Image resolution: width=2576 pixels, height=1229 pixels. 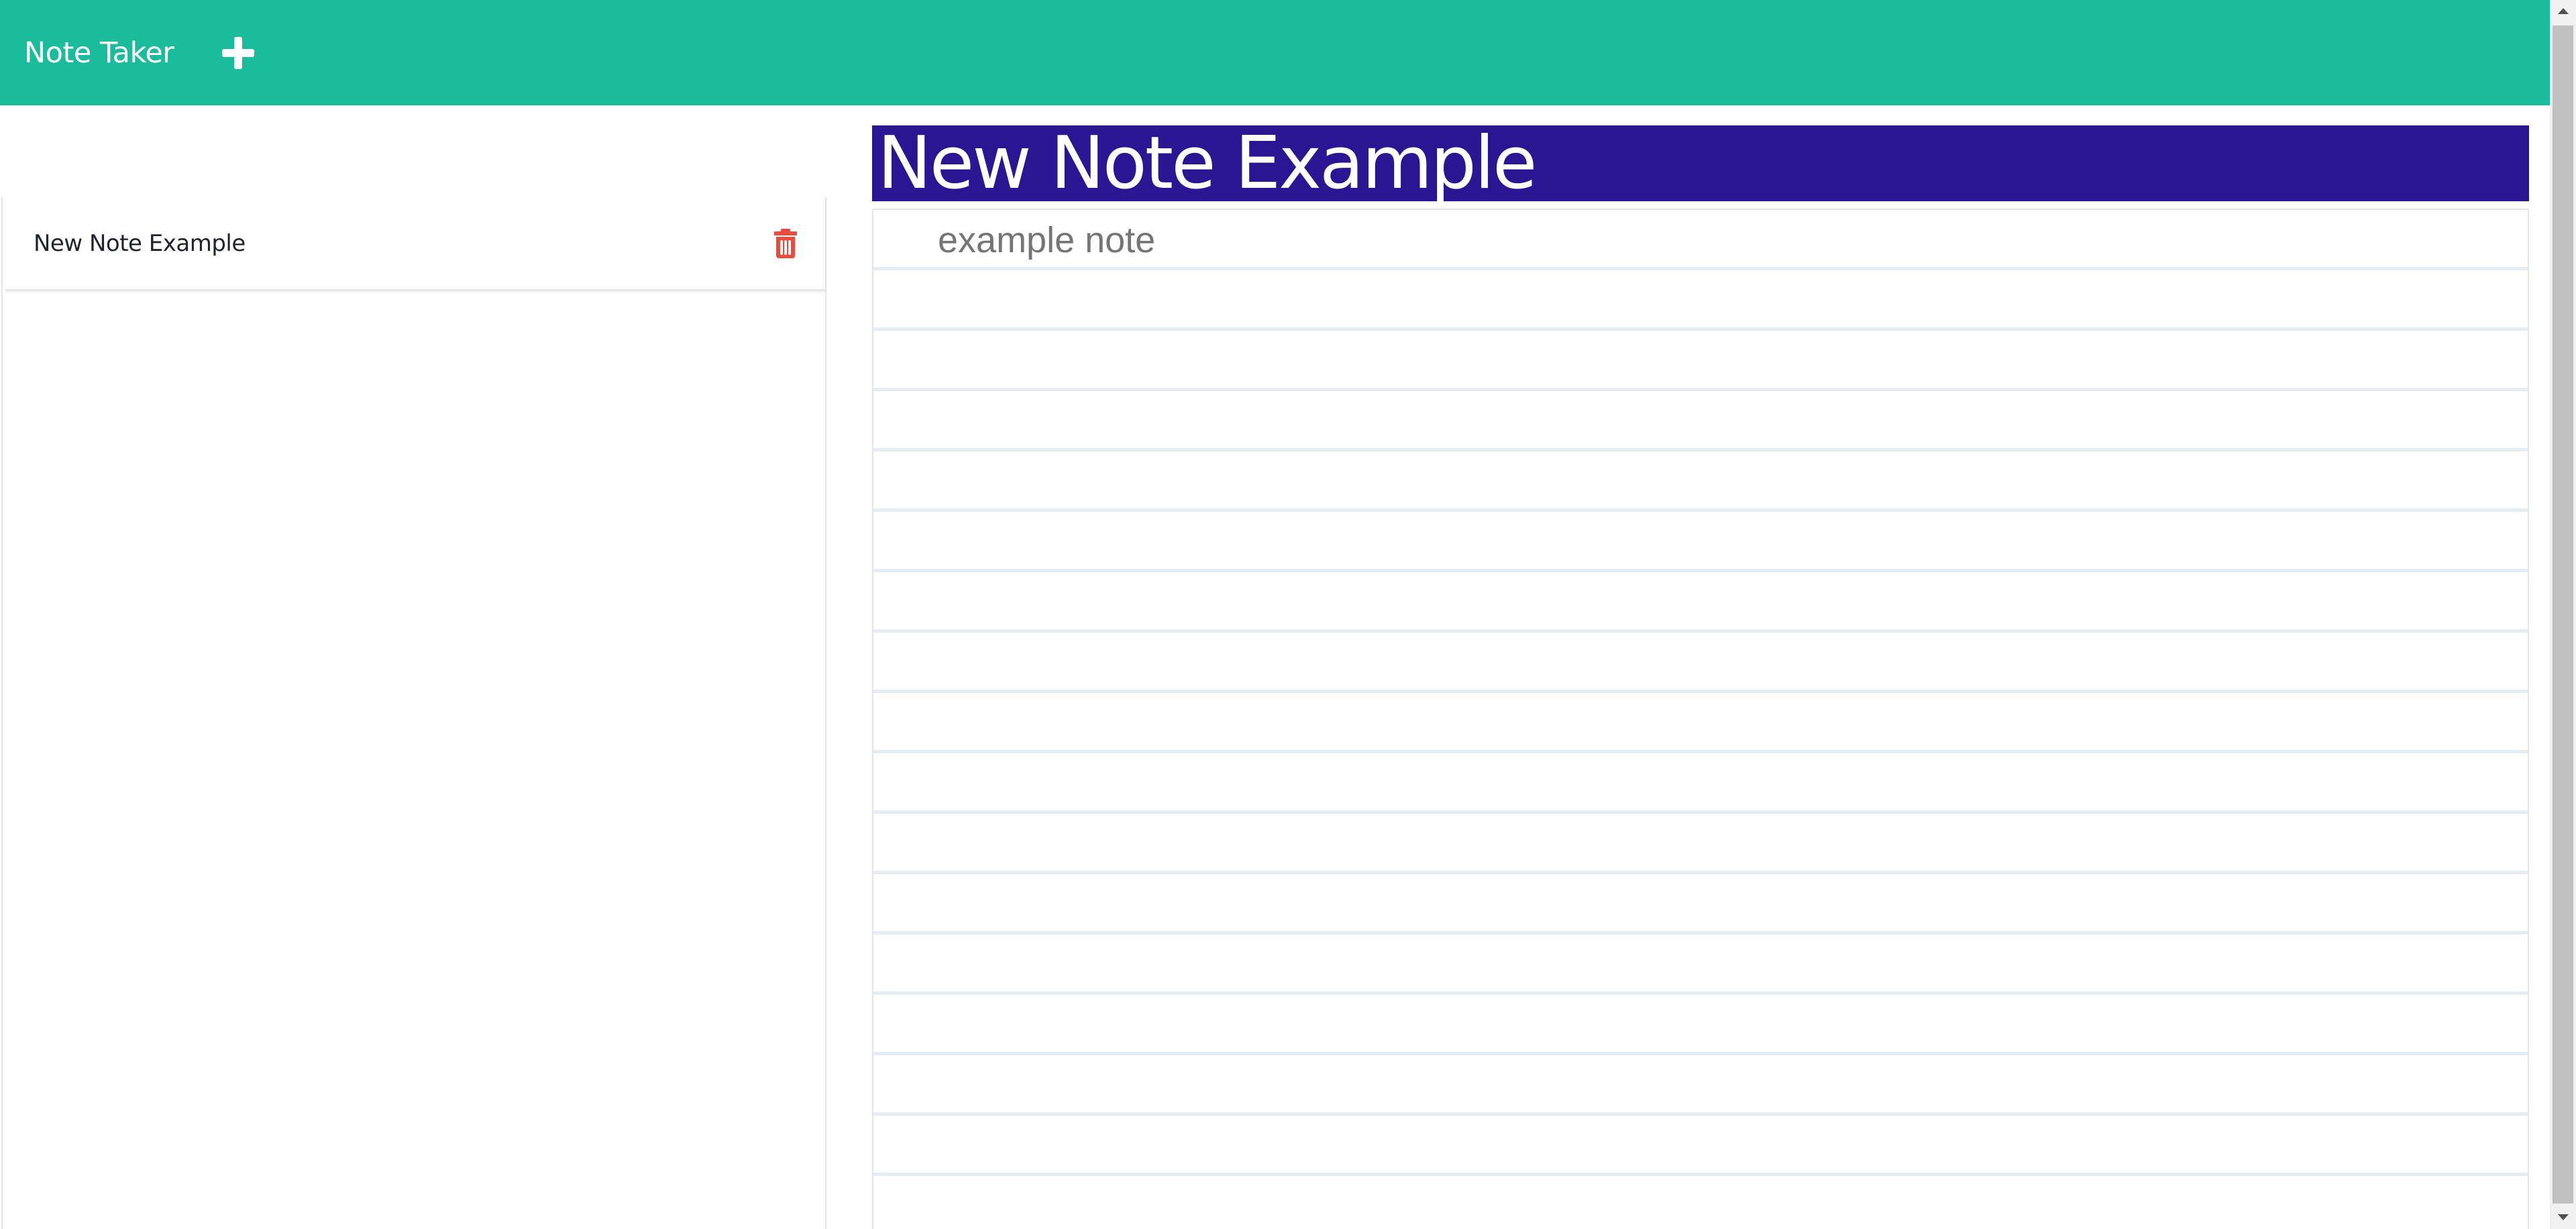 I want to click on scrollbar-thumb, so click(x=2563, y=614).